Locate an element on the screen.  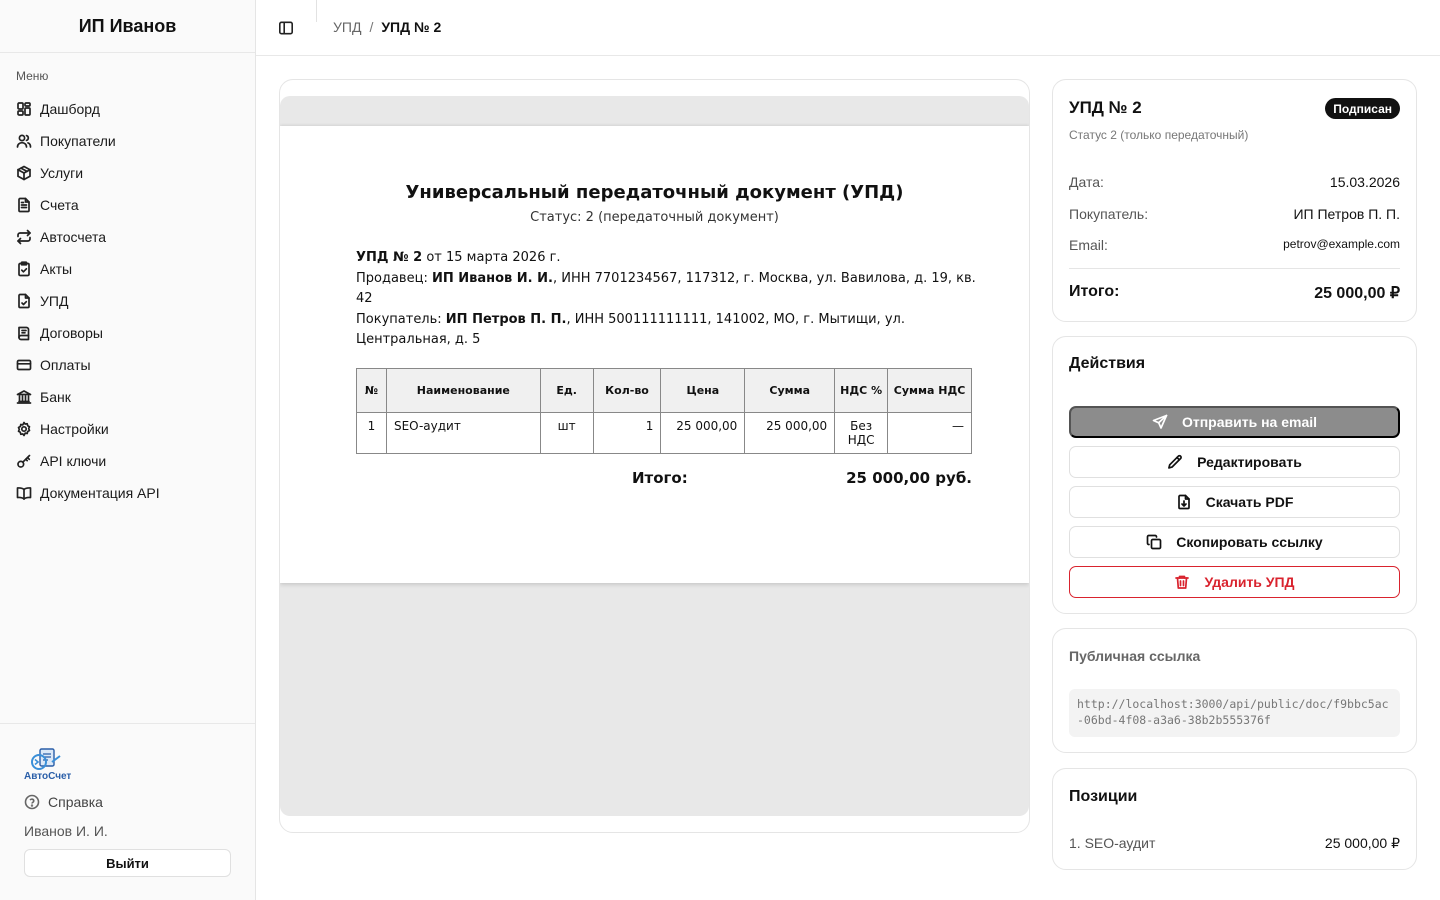
position-value: 25 000,00 ₽ is located at coordinates (1362, 843).